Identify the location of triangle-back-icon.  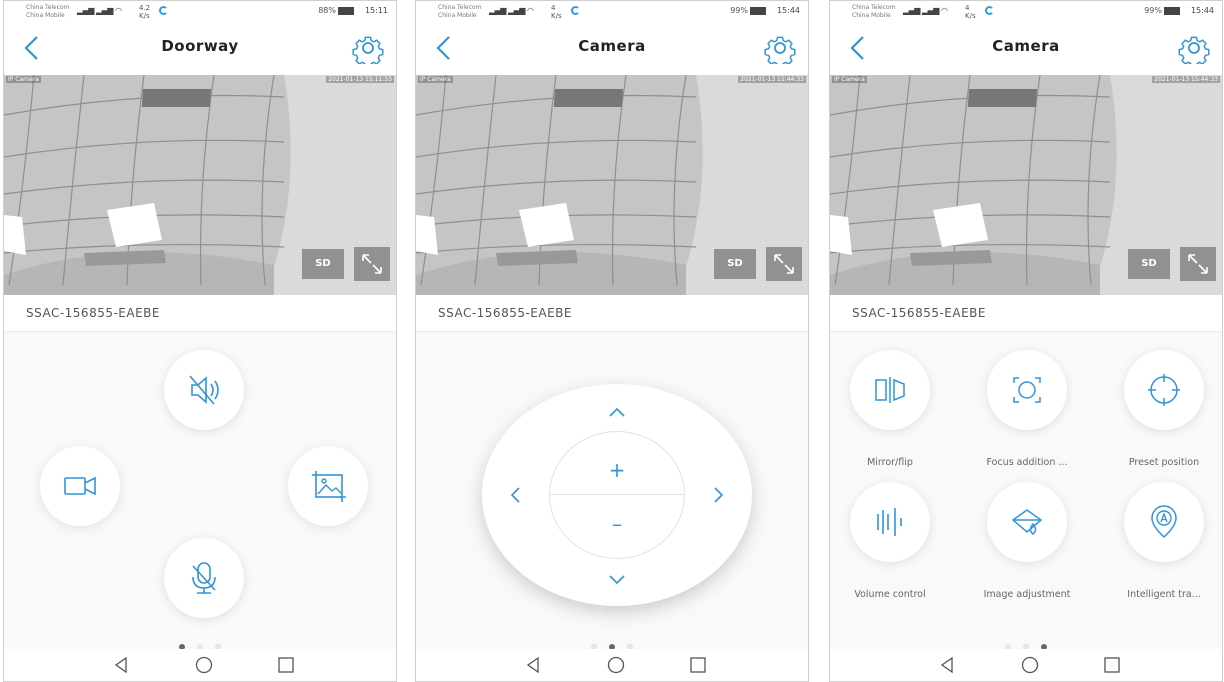
(532, 665).